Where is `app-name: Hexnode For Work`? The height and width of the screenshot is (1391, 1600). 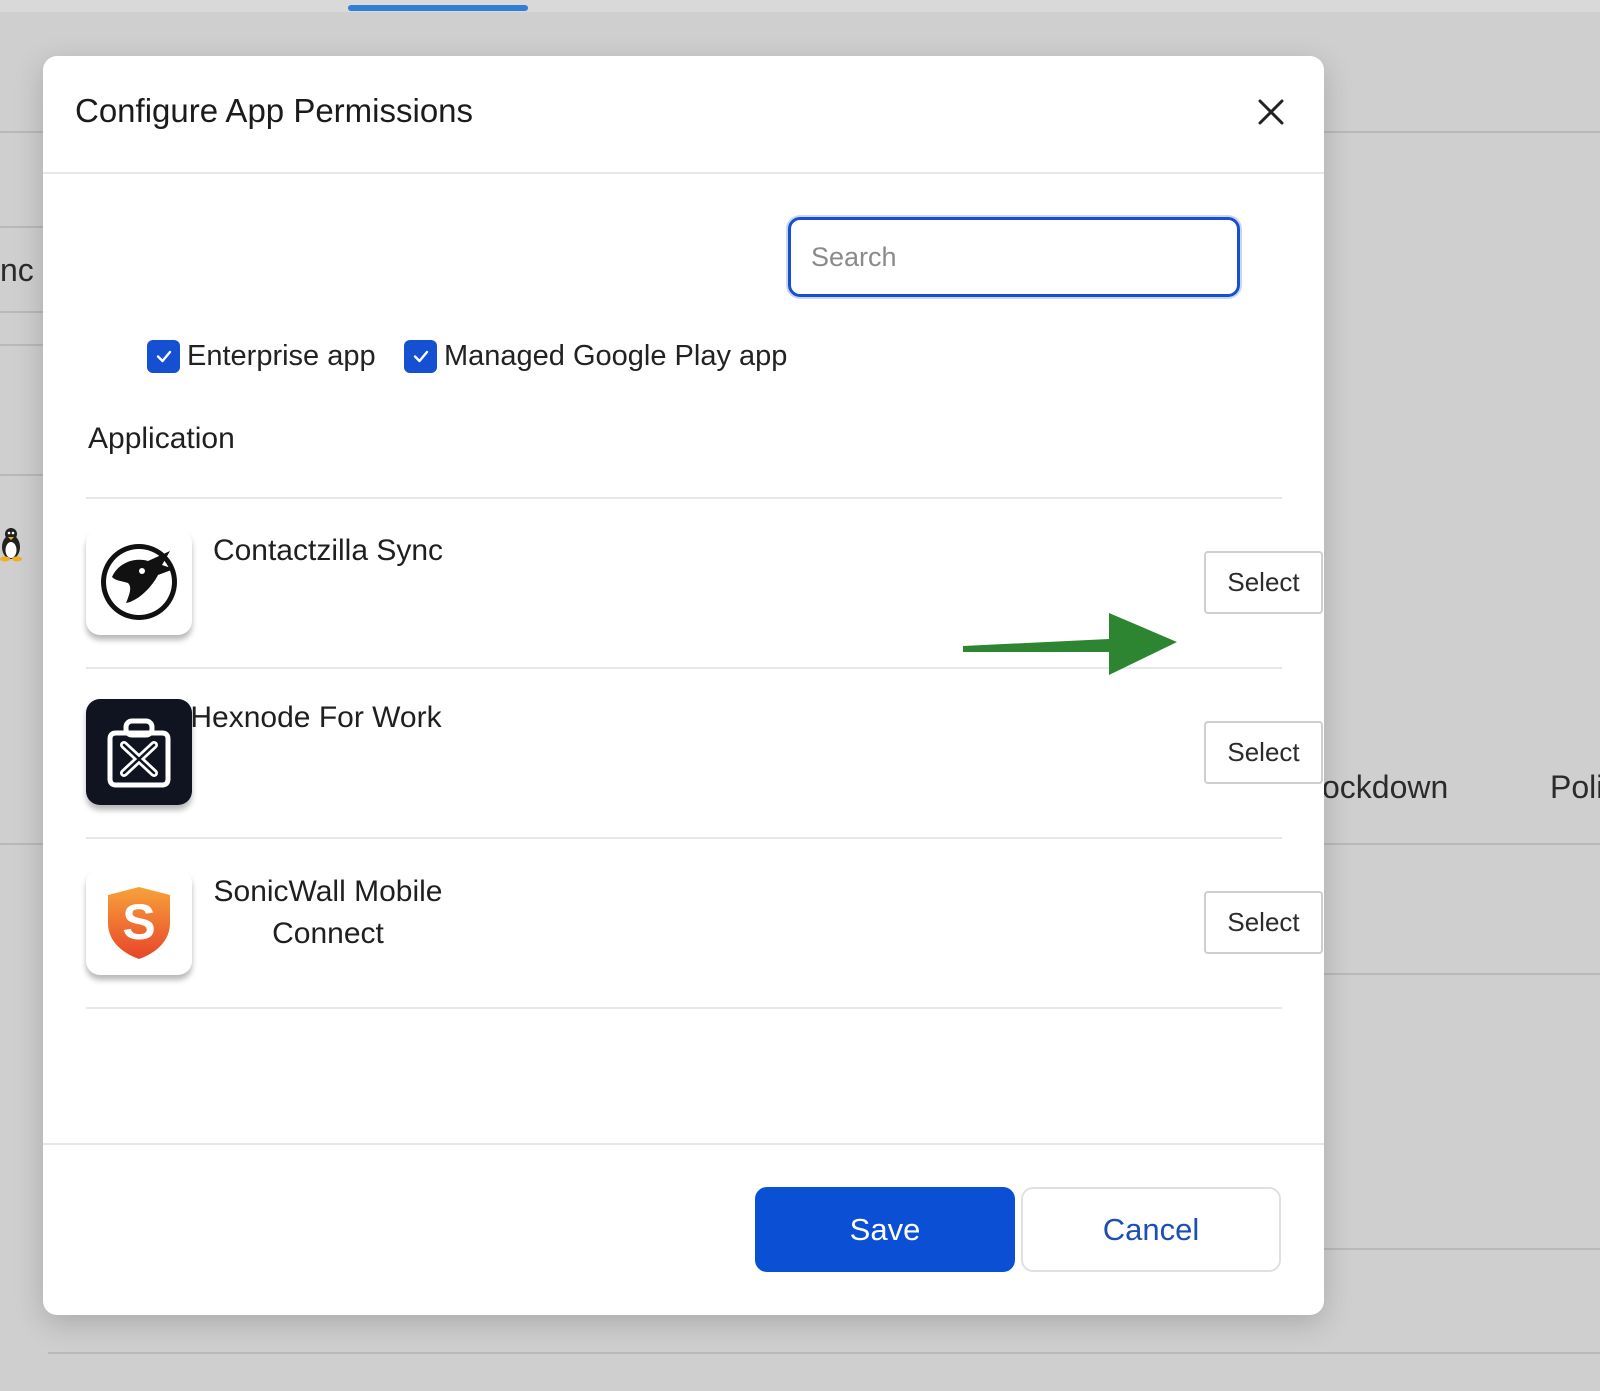 app-name: Hexnode For Work is located at coordinates (316, 717).